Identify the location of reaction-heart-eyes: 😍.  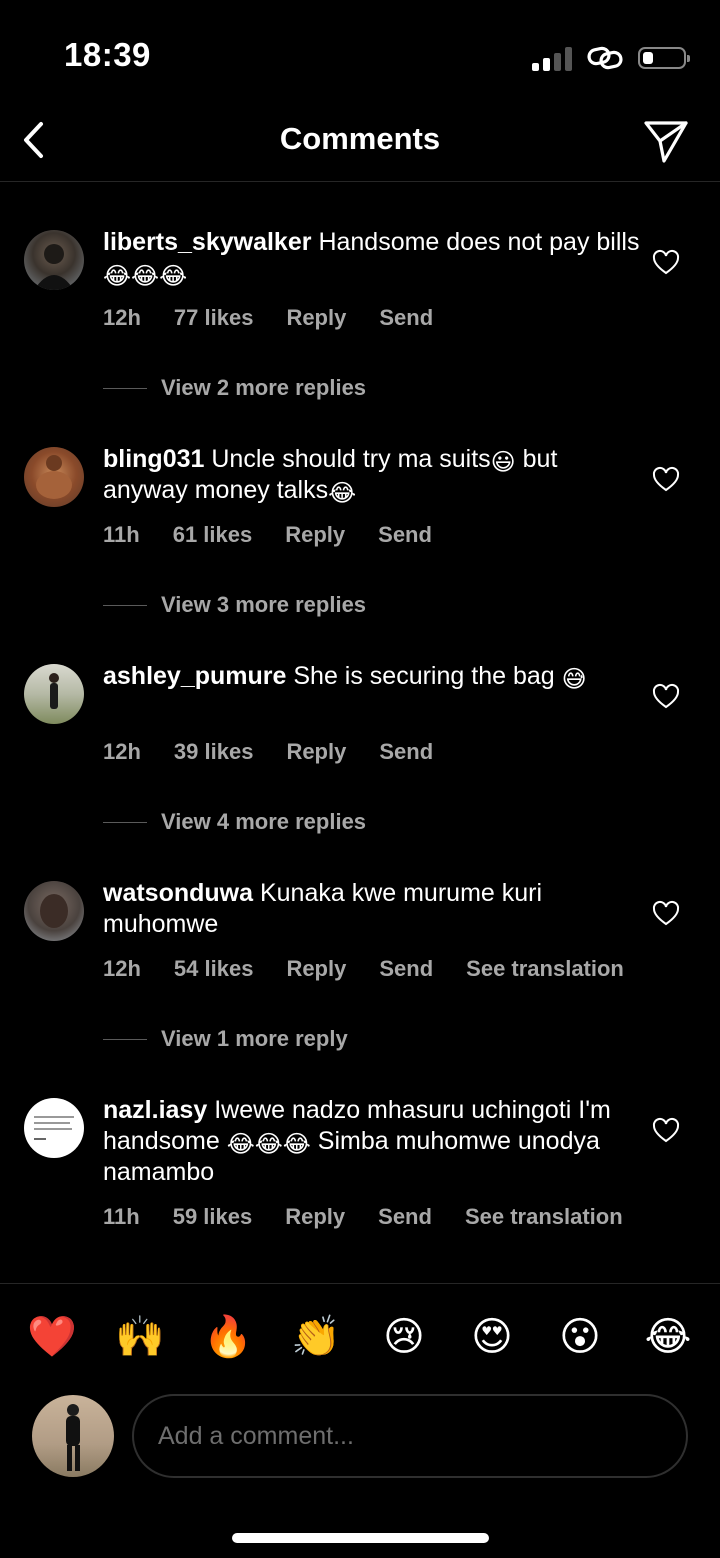
(492, 1337).